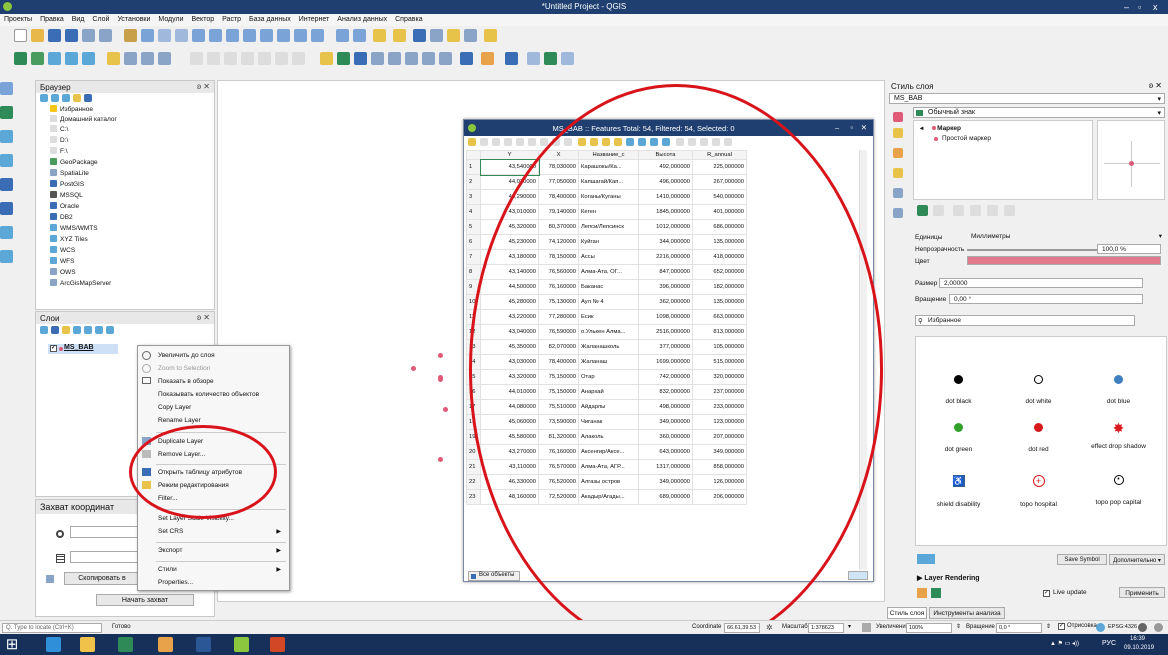 This screenshot has height=655, width=1168. I want to click on browser-item-ows: OWS, so click(63, 272).